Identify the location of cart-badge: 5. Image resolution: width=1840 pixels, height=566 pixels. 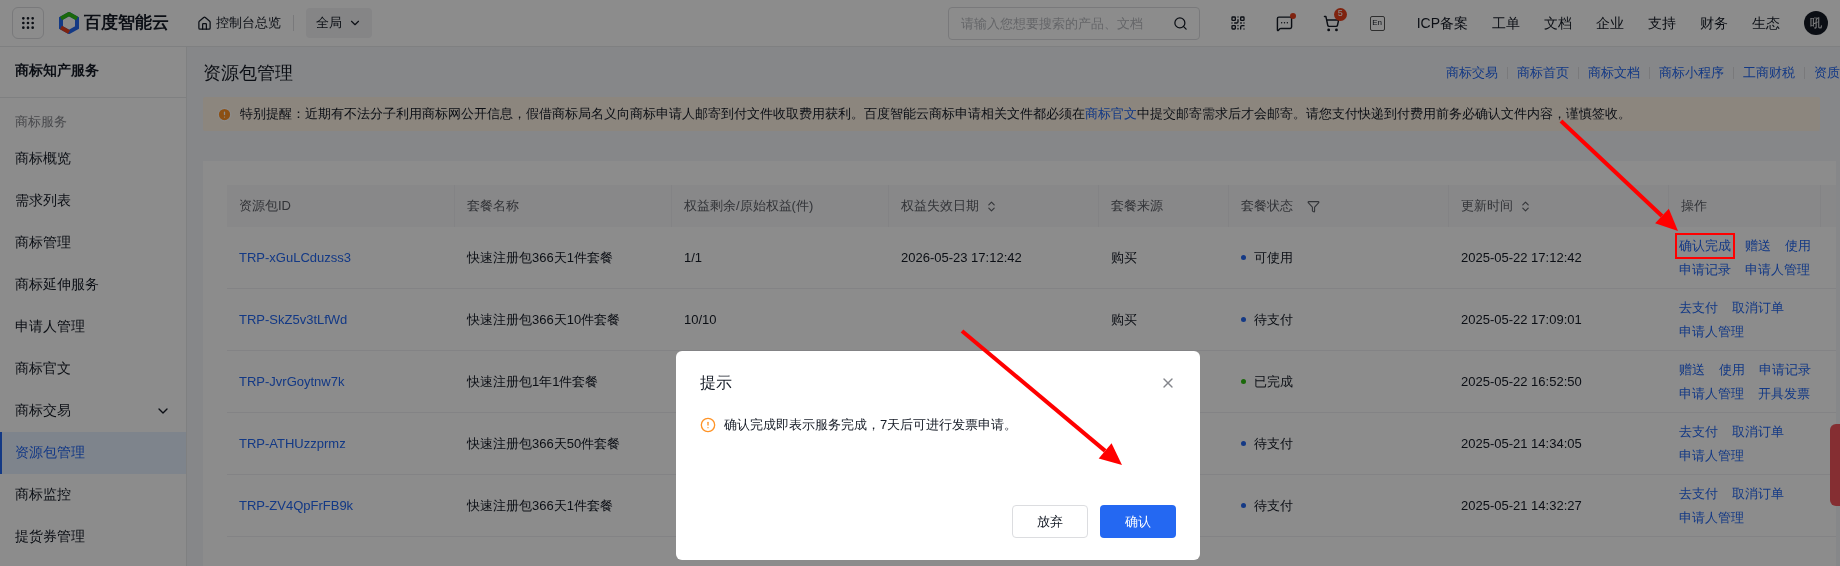
(1340, 14).